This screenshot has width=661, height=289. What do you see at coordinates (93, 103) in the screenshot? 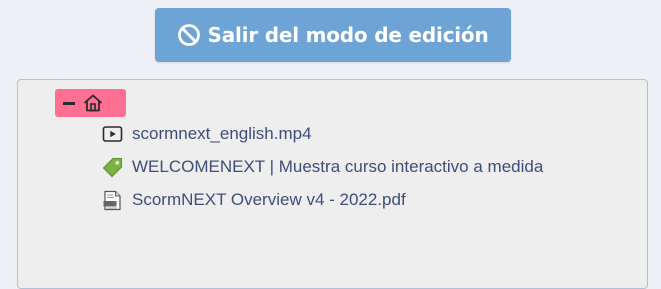
I see `home-icon` at bounding box center [93, 103].